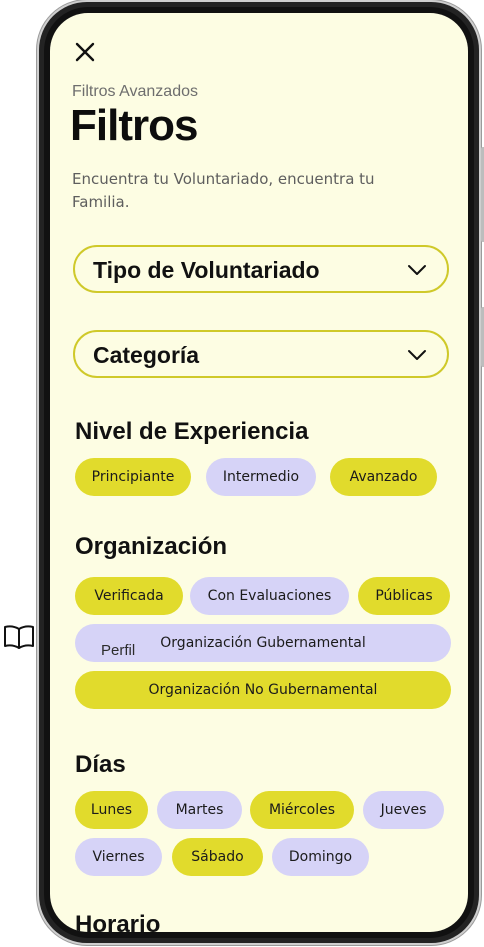  I want to click on chip-avanzado: Avanzado, so click(383, 477).